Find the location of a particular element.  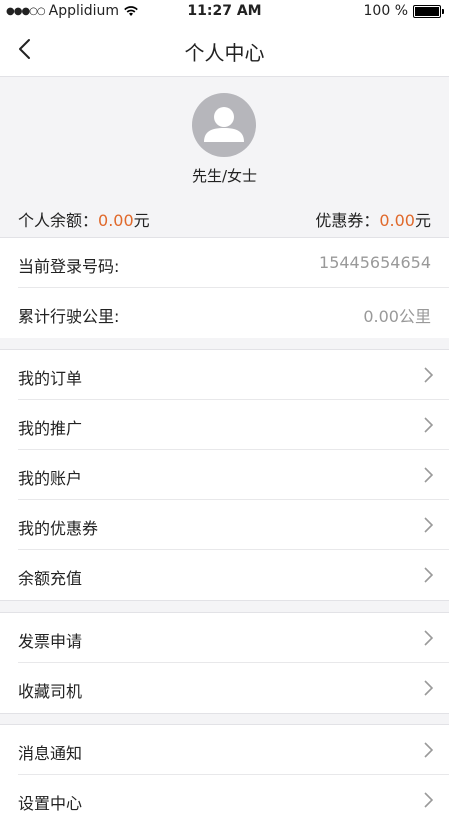

menu-group-system: 消息通知 设置中心 is located at coordinates (224, 774).